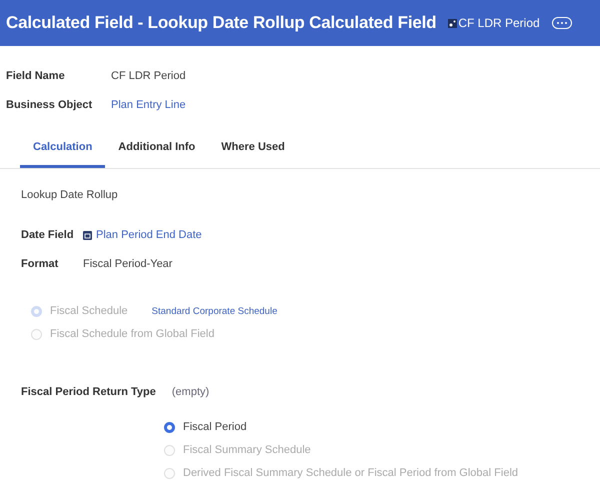  What do you see at coordinates (191, 392) in the screenshot?
I see `field-value: (empty)` at bounding box center [191, 392].